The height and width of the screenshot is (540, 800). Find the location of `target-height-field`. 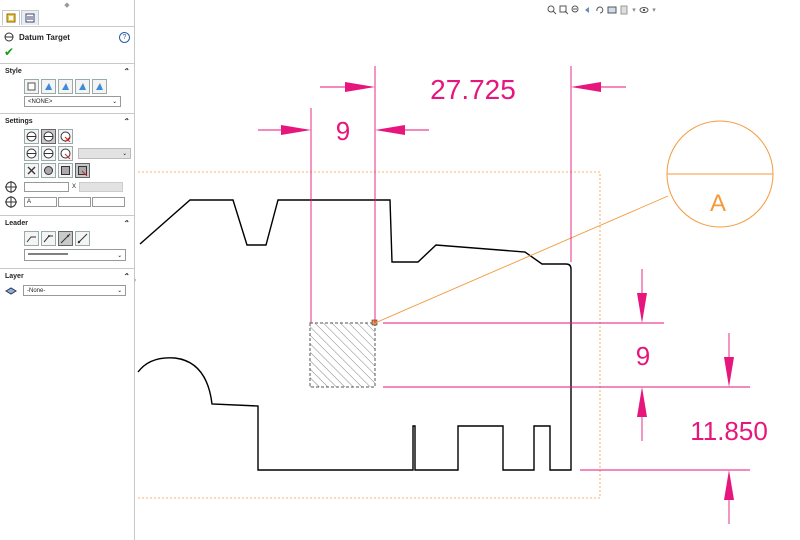

target-height-field is located at coordinates (101, 186).